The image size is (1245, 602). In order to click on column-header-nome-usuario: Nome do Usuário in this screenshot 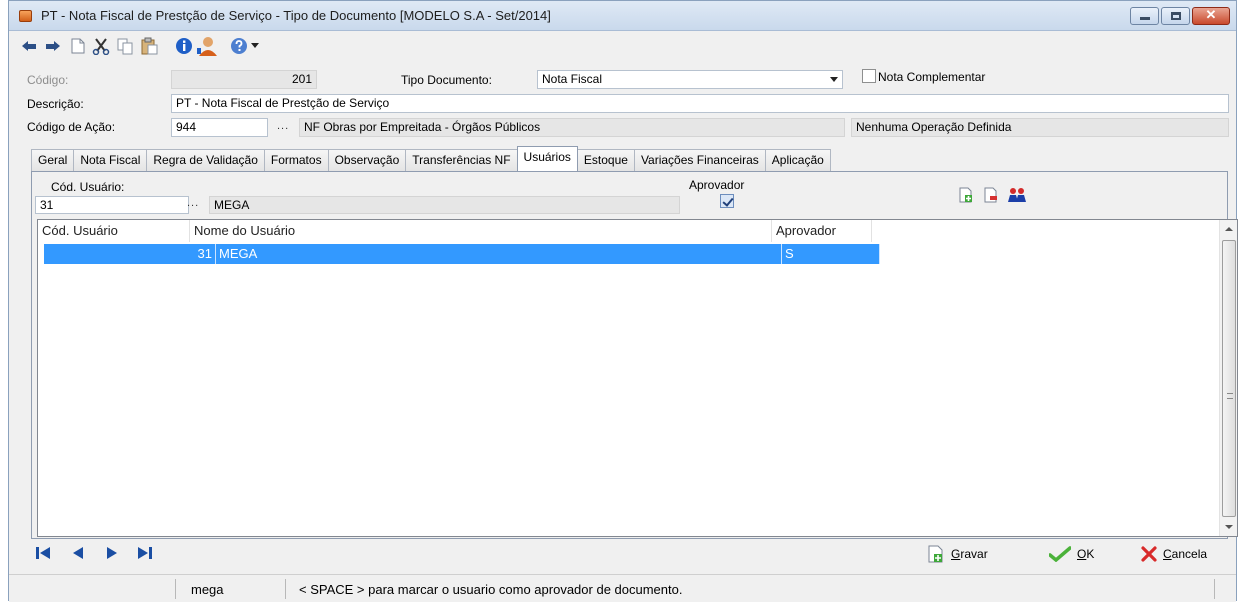, I will do `click(481, 231)`.